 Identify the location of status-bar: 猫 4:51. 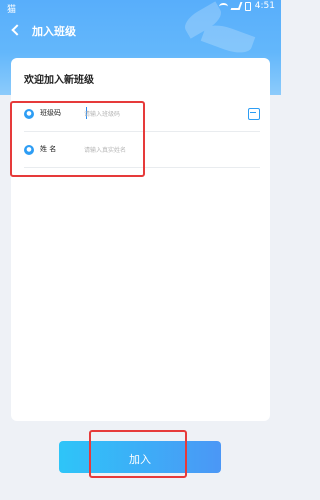
(140, 7).